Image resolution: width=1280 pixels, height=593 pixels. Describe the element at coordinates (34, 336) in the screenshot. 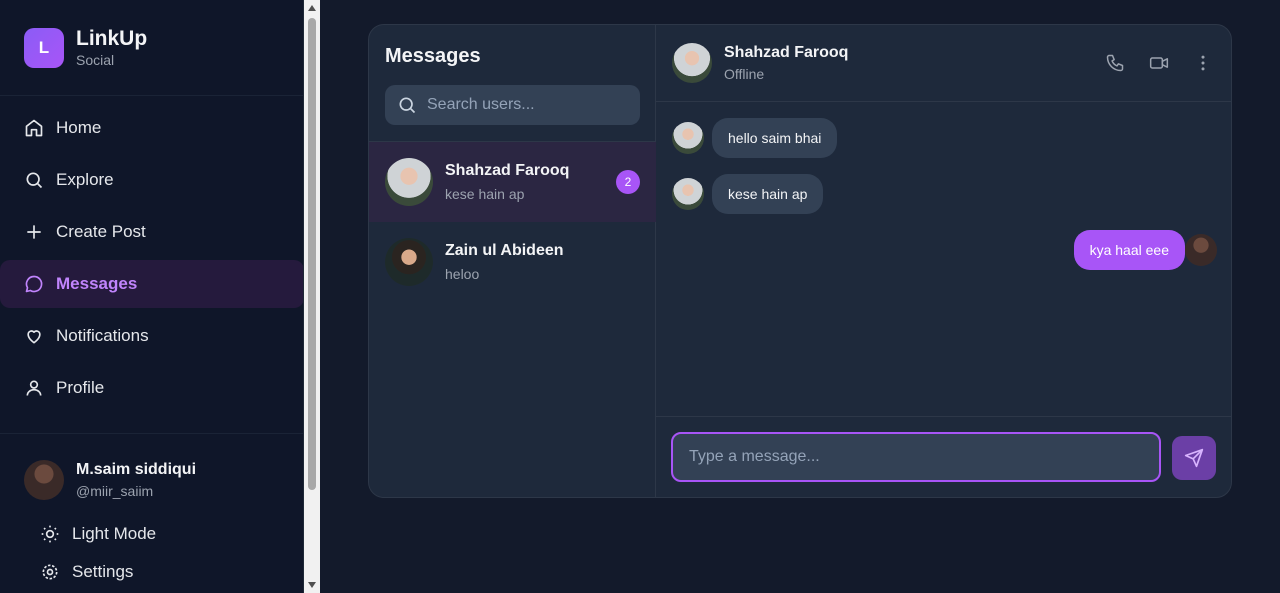

I see `heart-icon` at that location.